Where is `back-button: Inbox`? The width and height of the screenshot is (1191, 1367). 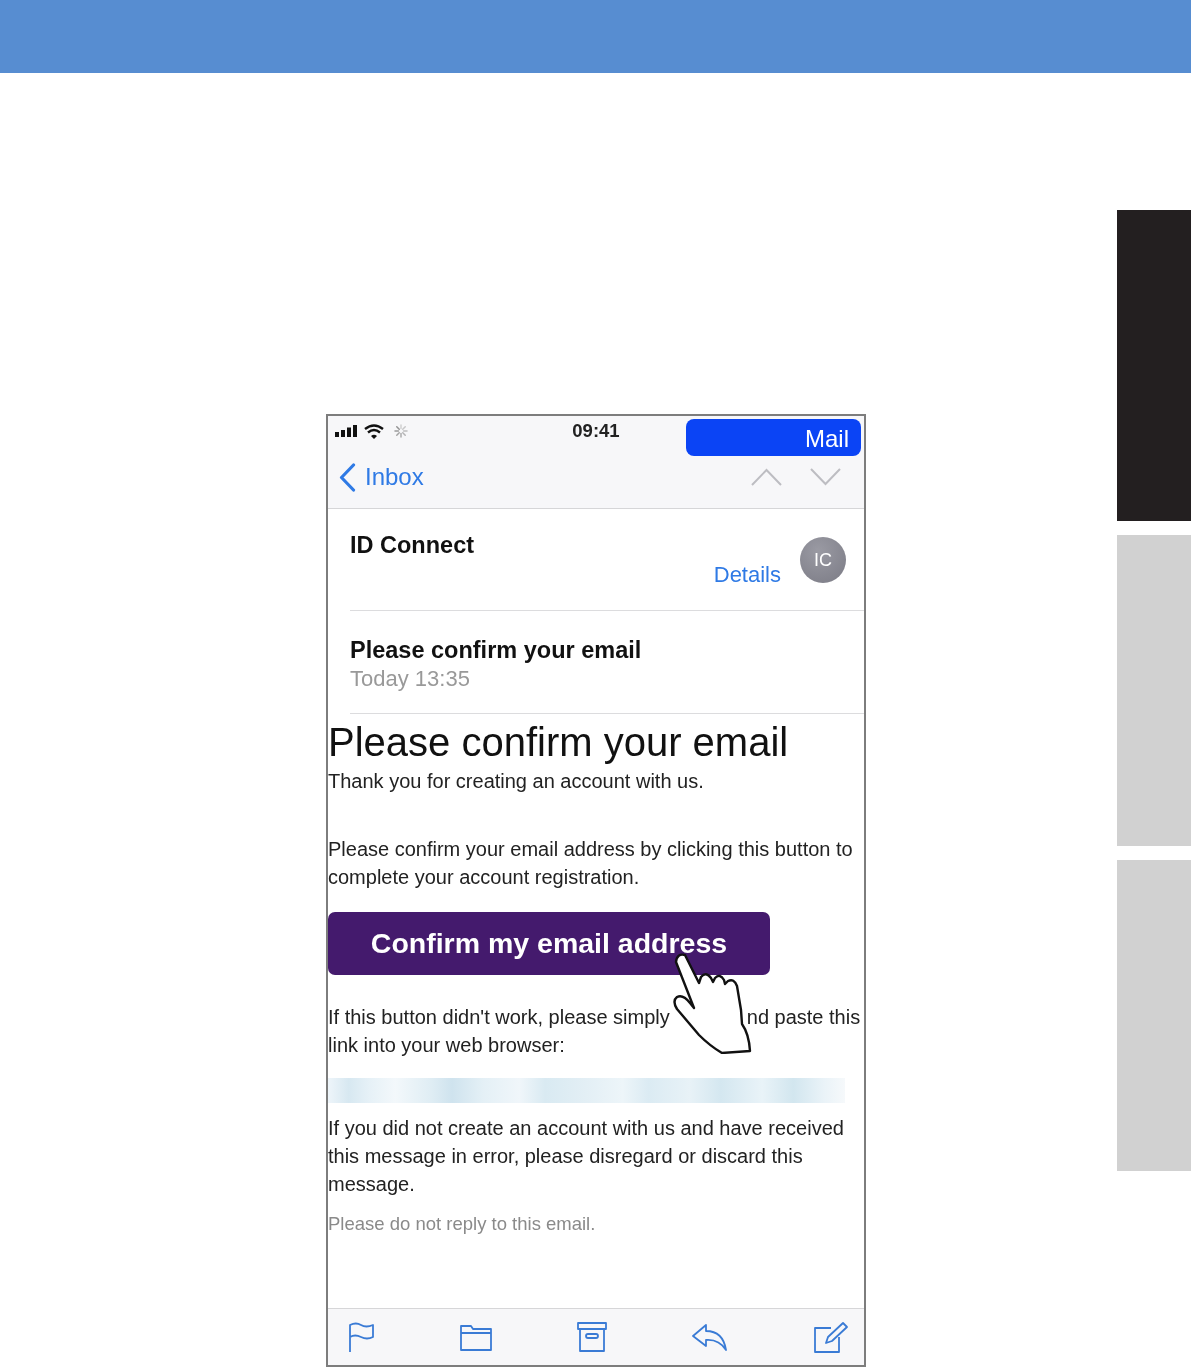
back-button: Inbox is located at coordinates (381, 477).